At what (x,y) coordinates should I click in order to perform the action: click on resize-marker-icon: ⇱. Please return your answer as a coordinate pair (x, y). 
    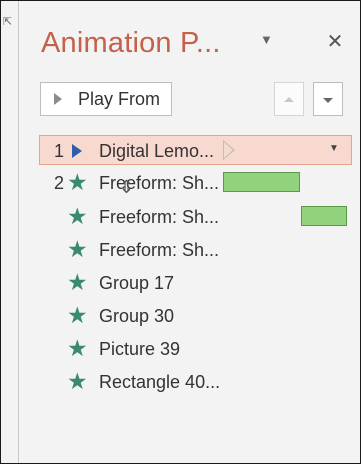
    Looking at the image, I should click on (8, 22).